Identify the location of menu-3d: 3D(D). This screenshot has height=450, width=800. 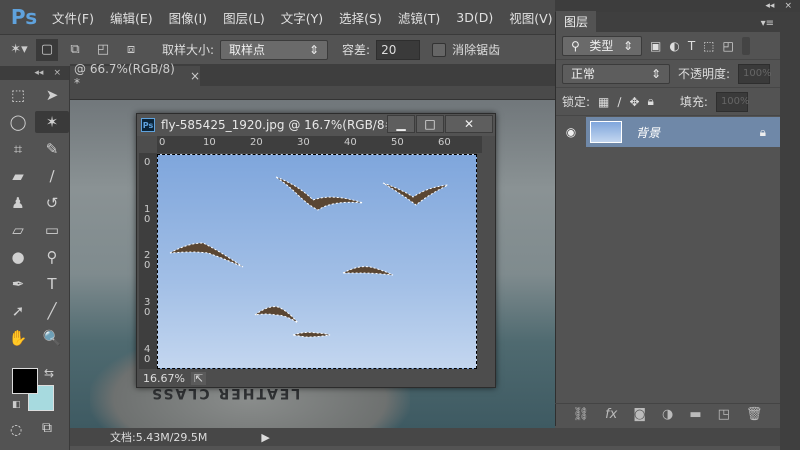
(478, 17).